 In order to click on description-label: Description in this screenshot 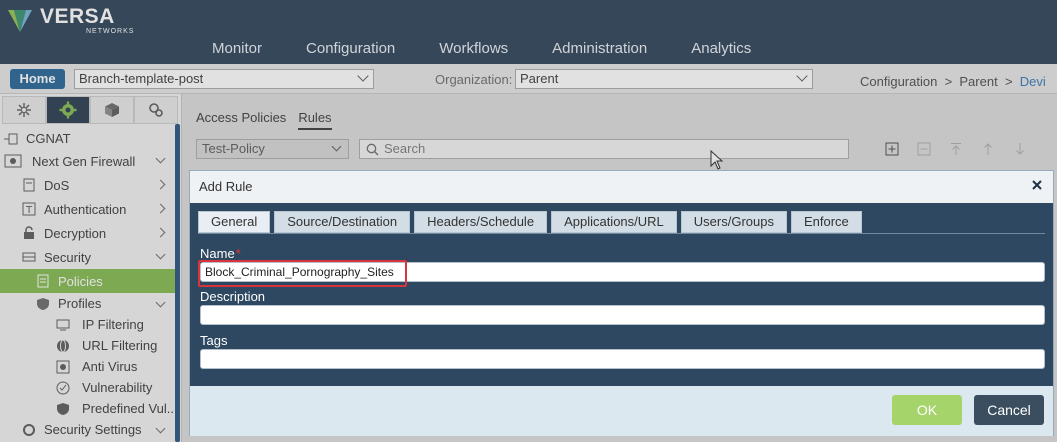, I will do `click(233, 296)`.